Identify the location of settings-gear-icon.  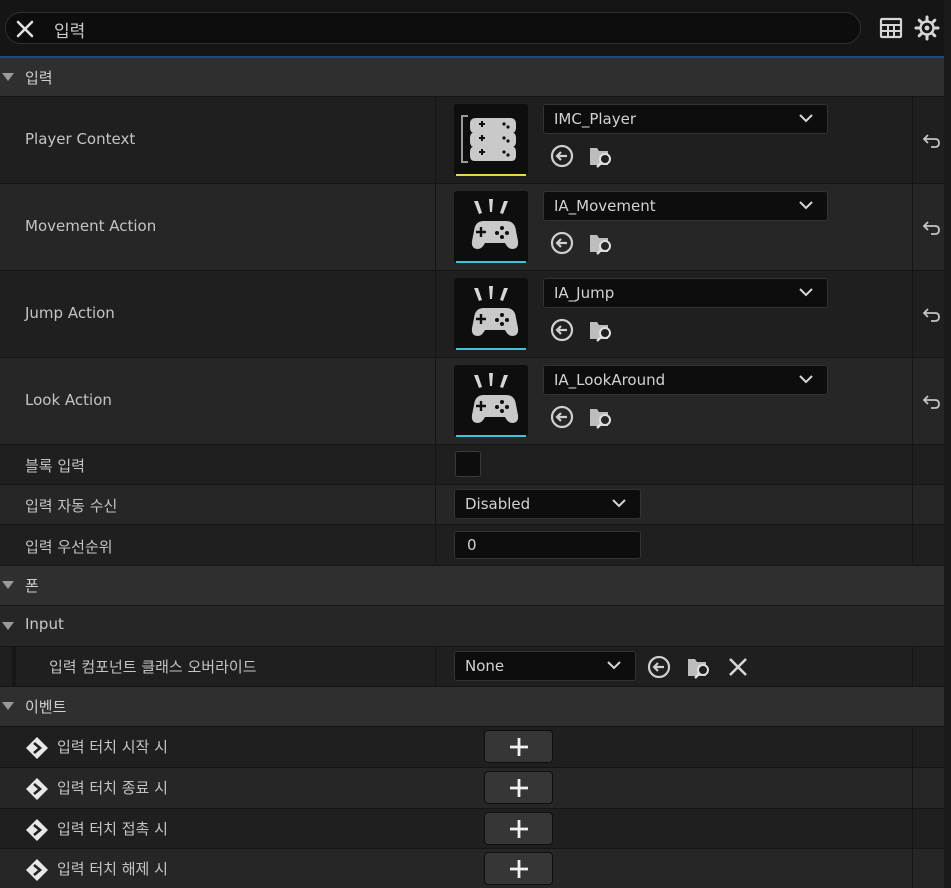
(927, 28).